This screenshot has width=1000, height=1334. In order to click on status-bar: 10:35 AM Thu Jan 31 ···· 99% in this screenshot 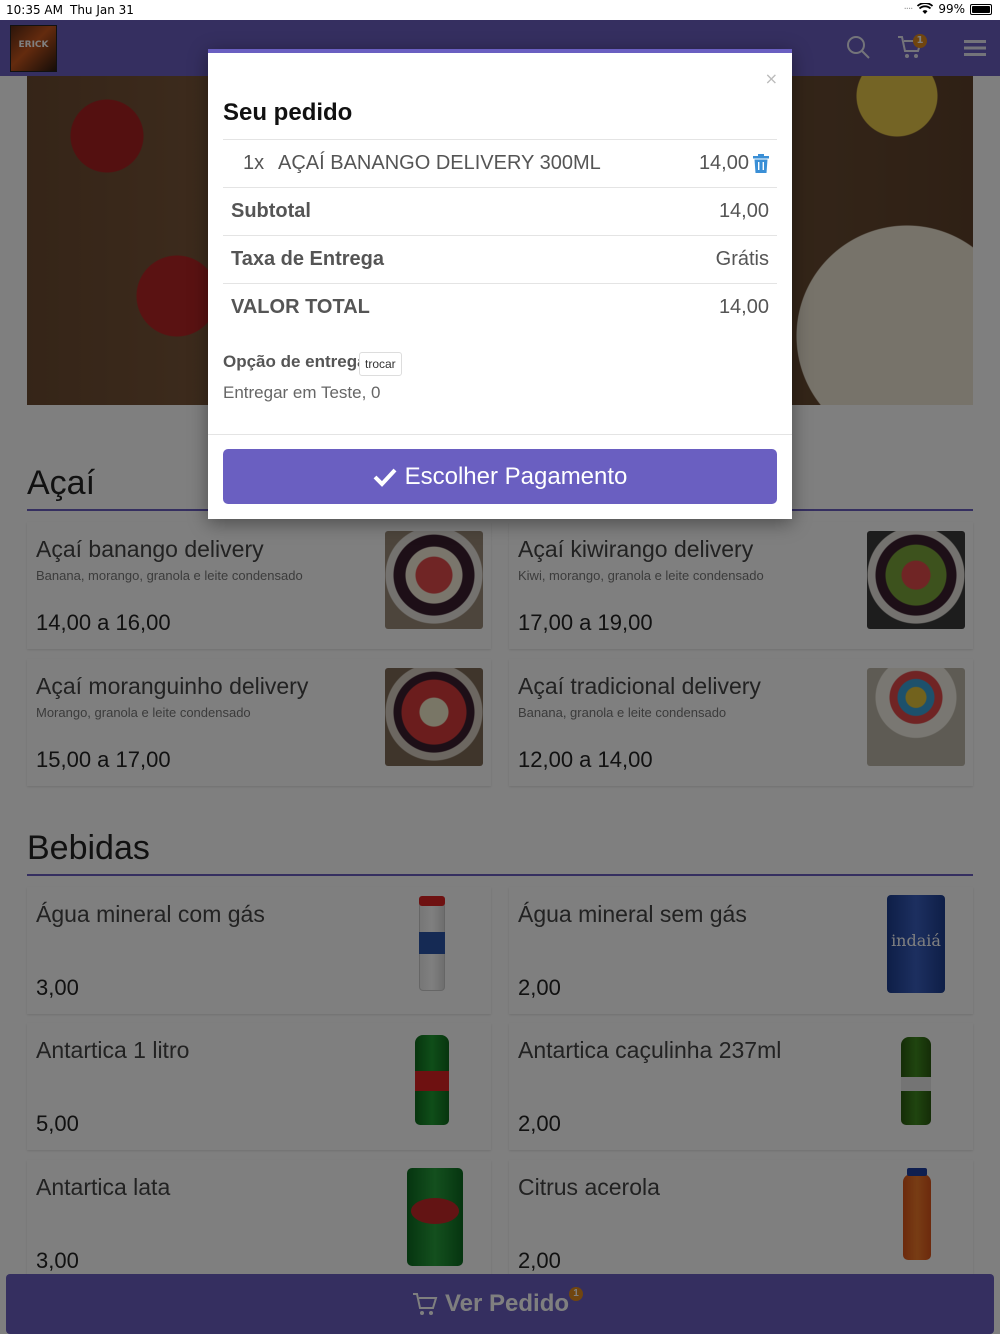, I will do `click(500, 10)`.